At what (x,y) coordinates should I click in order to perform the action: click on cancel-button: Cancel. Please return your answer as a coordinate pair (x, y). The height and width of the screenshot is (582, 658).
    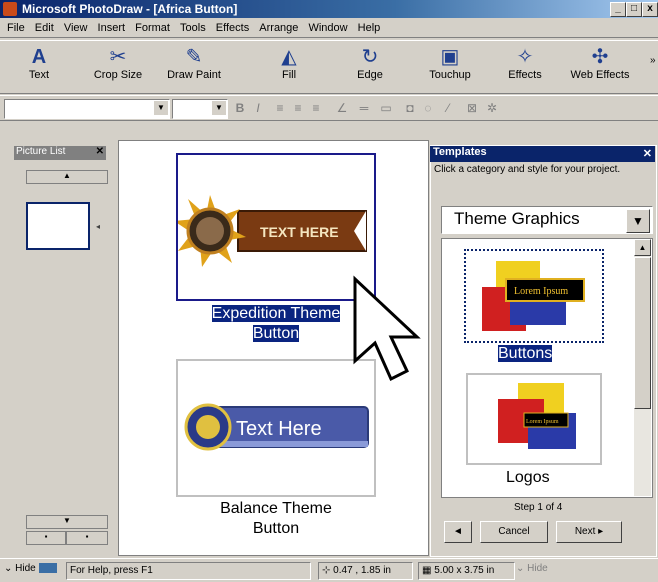
    Looking at the image, I should click on (514, 532).